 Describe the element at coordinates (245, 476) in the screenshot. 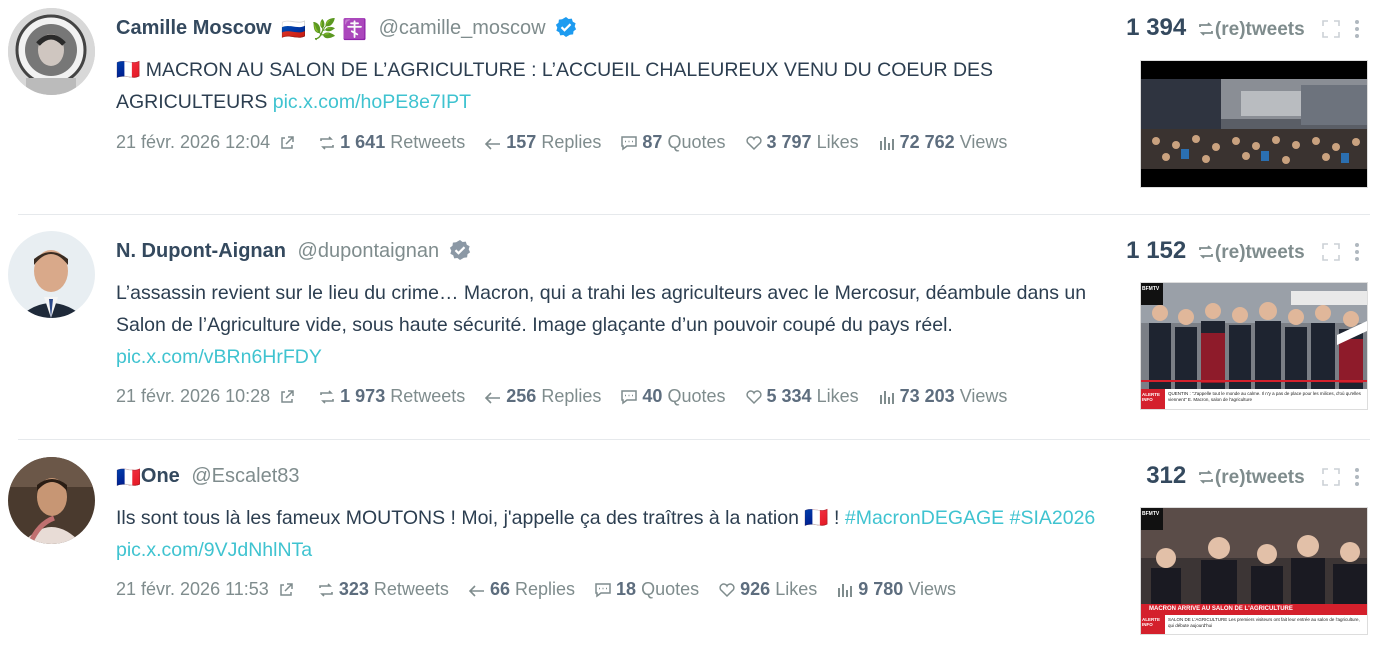

I see `author-handle: @Escalet83` at that location.